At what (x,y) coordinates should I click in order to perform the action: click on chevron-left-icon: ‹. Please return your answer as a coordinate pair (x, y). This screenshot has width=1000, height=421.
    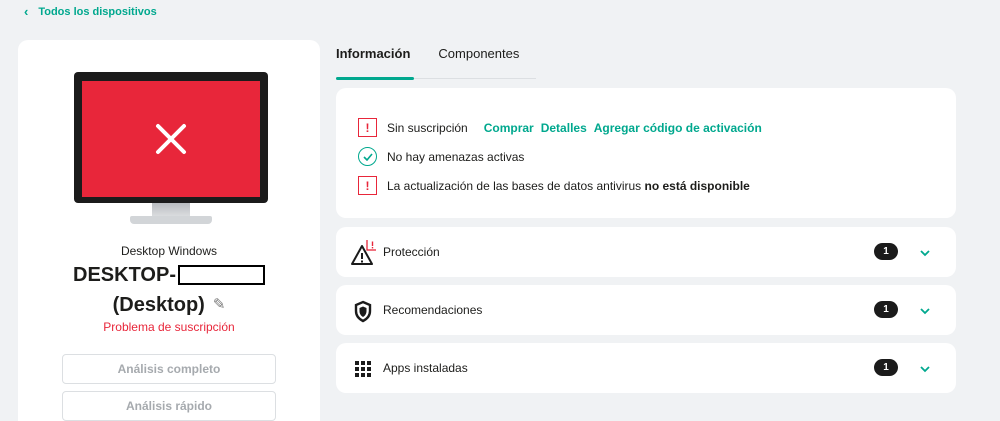
    Looking at the image, I should click on (26, 11).